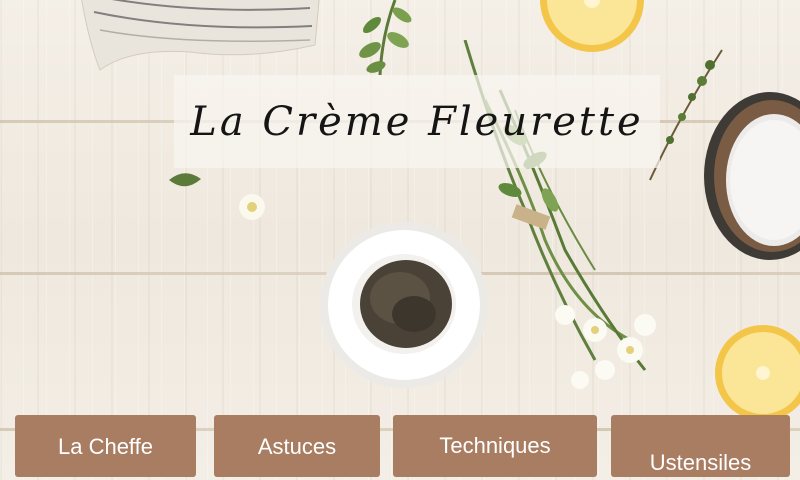  What do you see at coordinates (185, 180) in the screenshot?
I see `herb-leaf-icon` at bounding box center [185, 180].